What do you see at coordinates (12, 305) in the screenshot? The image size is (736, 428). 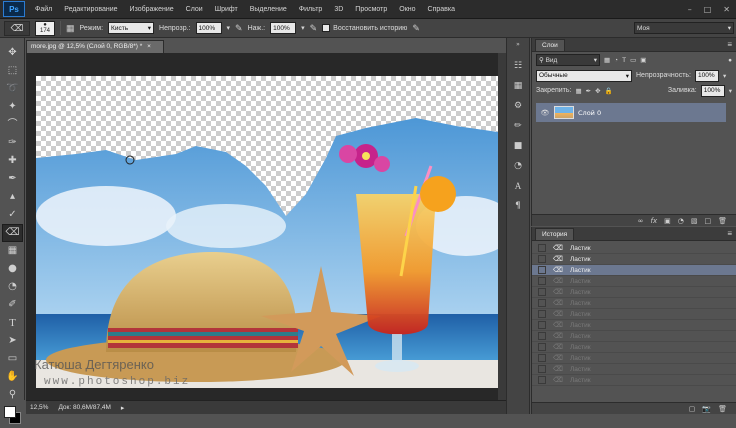 I see `pen-tool-icon: ✐` at bounding box center [12, 305].